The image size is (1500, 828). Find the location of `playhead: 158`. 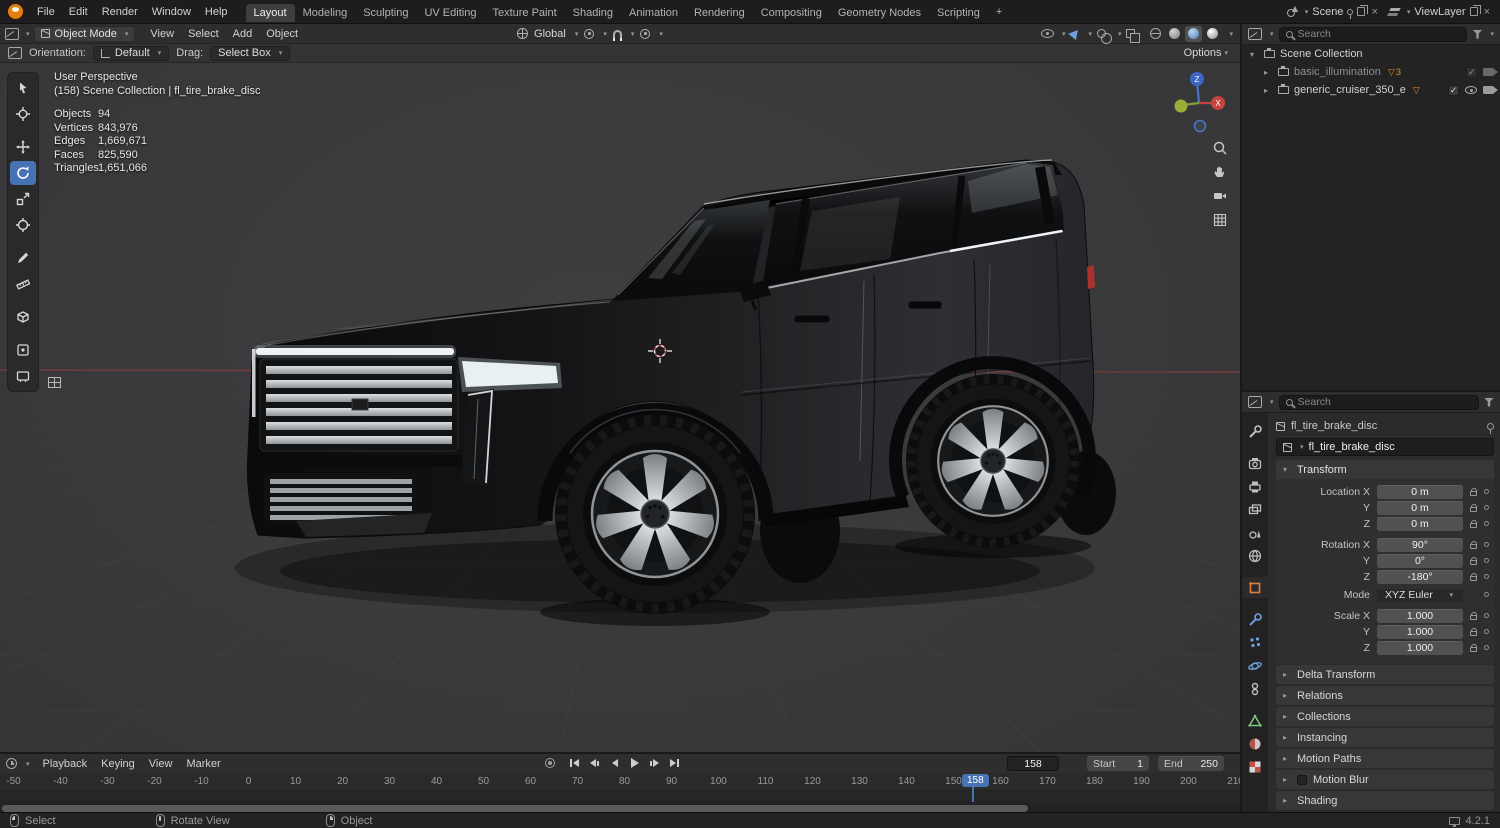

playhead: 158 is located at coordinates (975, 788).